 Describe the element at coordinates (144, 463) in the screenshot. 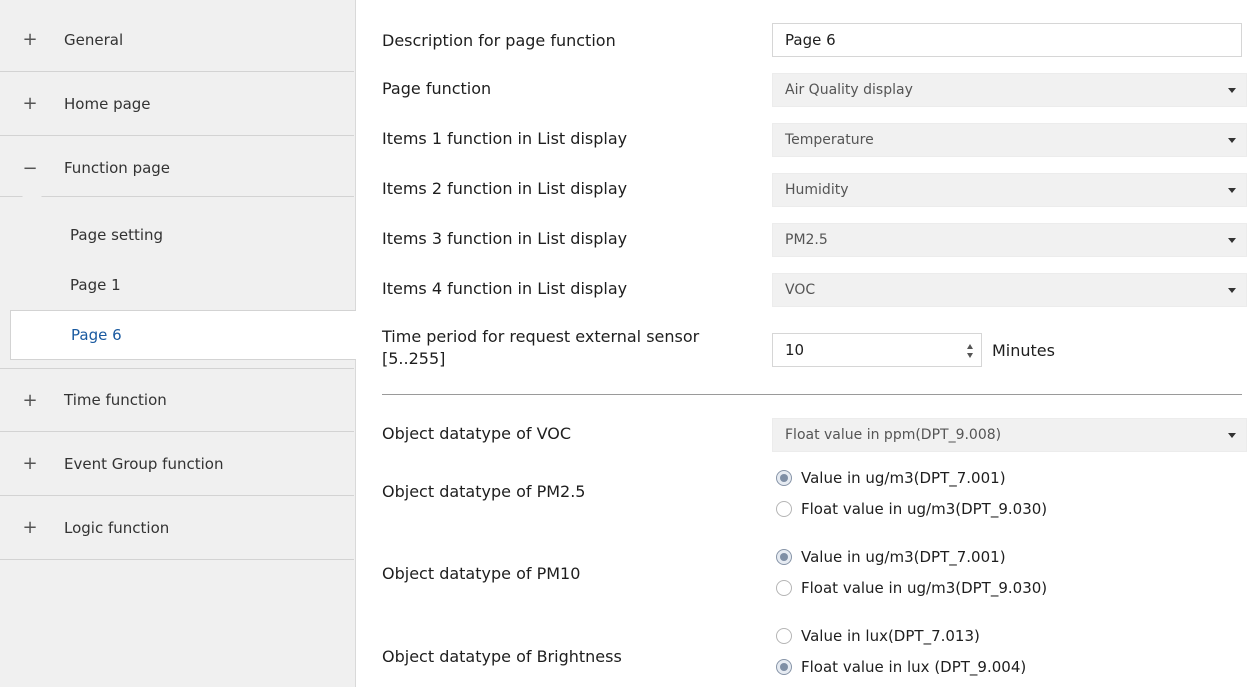

I see `sidebar-item-label: Event Group function` at that location.